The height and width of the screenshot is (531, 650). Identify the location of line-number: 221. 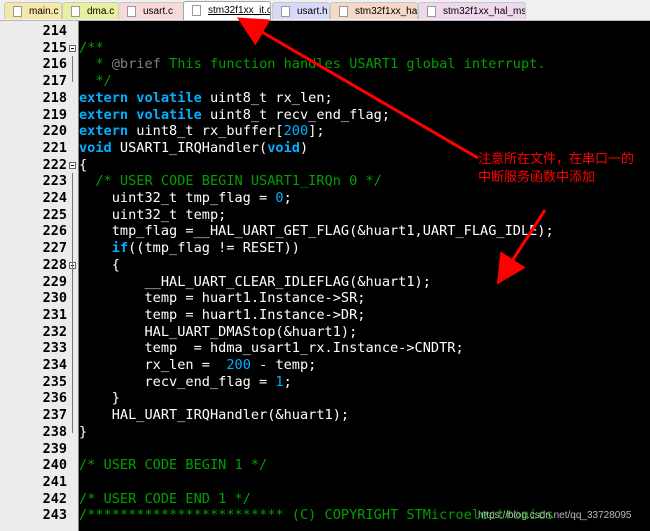
(54, 147).